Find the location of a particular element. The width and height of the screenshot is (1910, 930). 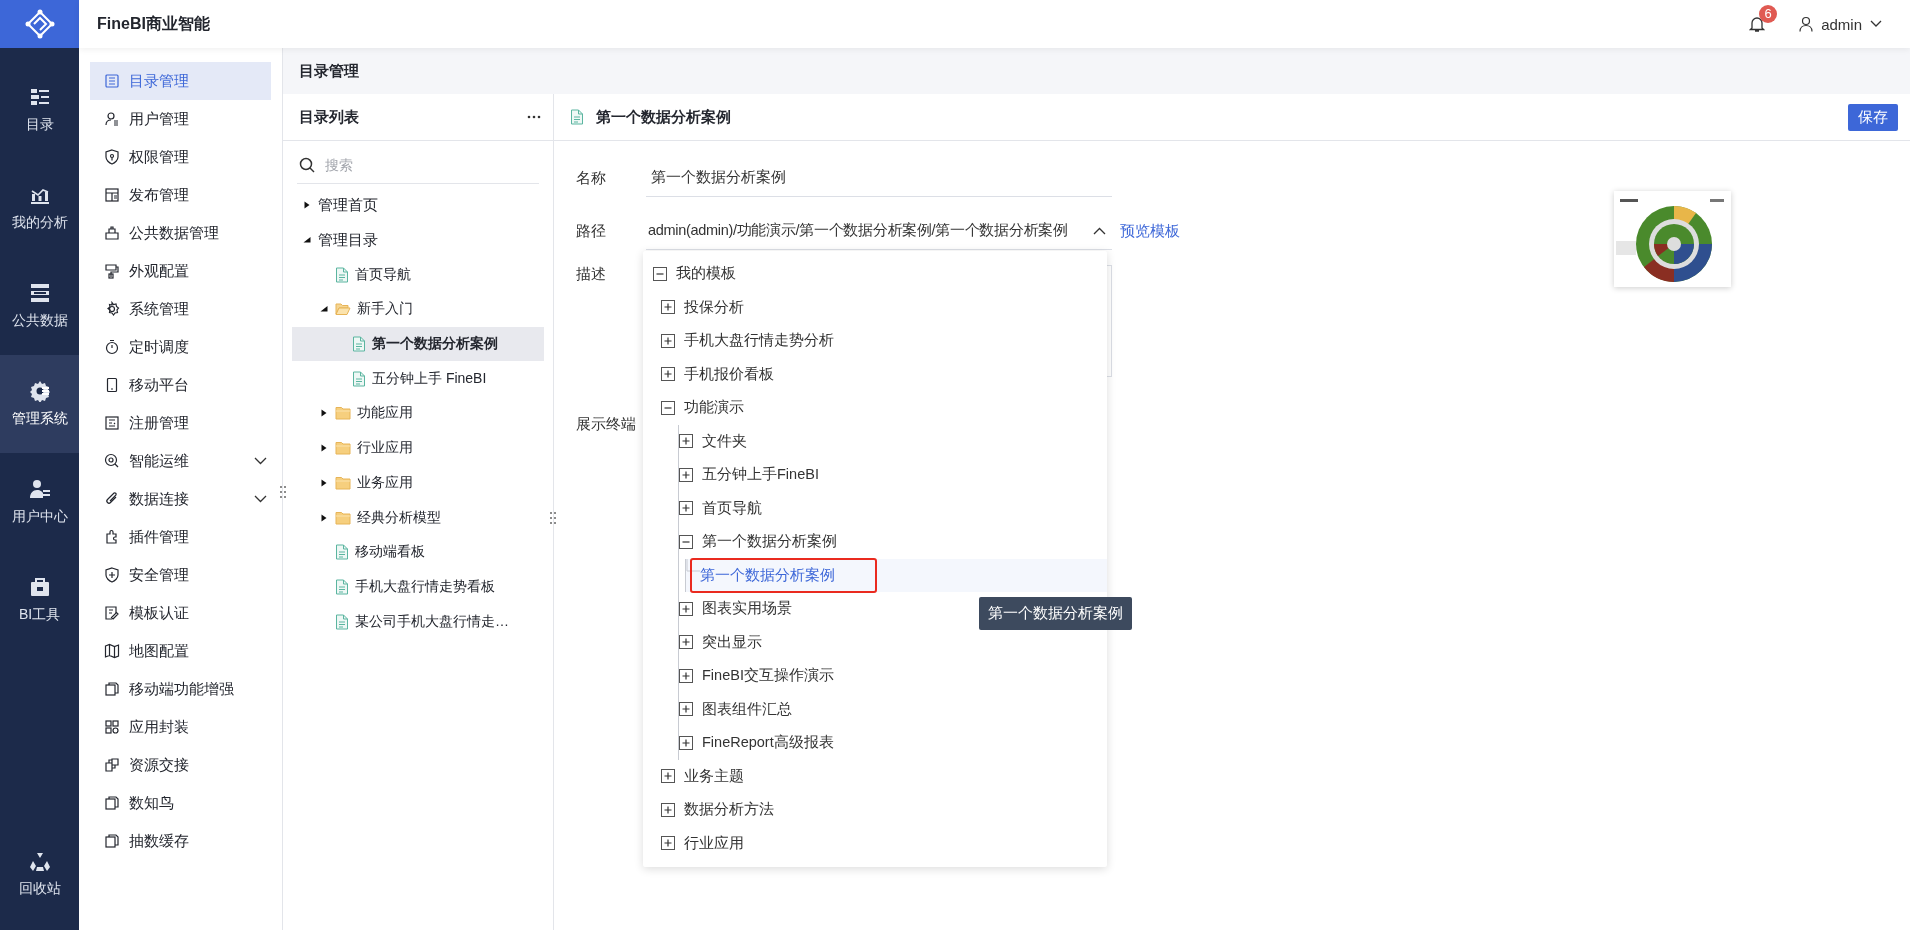

name-field: 第一个数据分析案例 is located at coordinates (879, 177).